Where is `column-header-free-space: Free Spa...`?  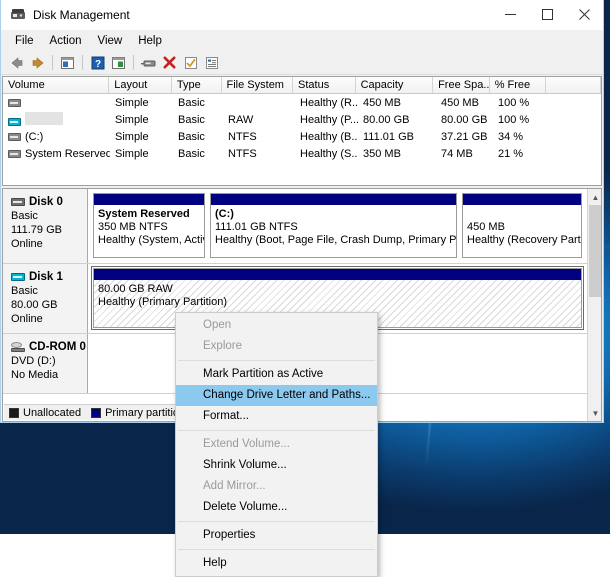 column-header-free-space: Free Spa... is located at coordinates (461, 85).